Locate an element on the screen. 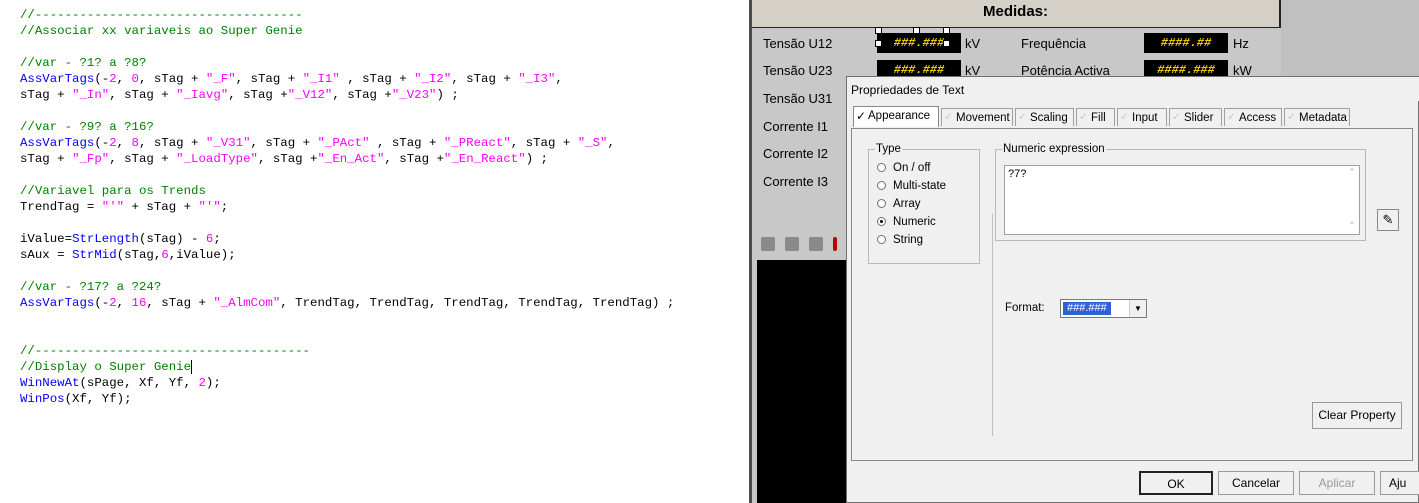 The height and width of the screenshot is (503, 1419). tab-label: Scaling is located at coordinates (1049, 118).